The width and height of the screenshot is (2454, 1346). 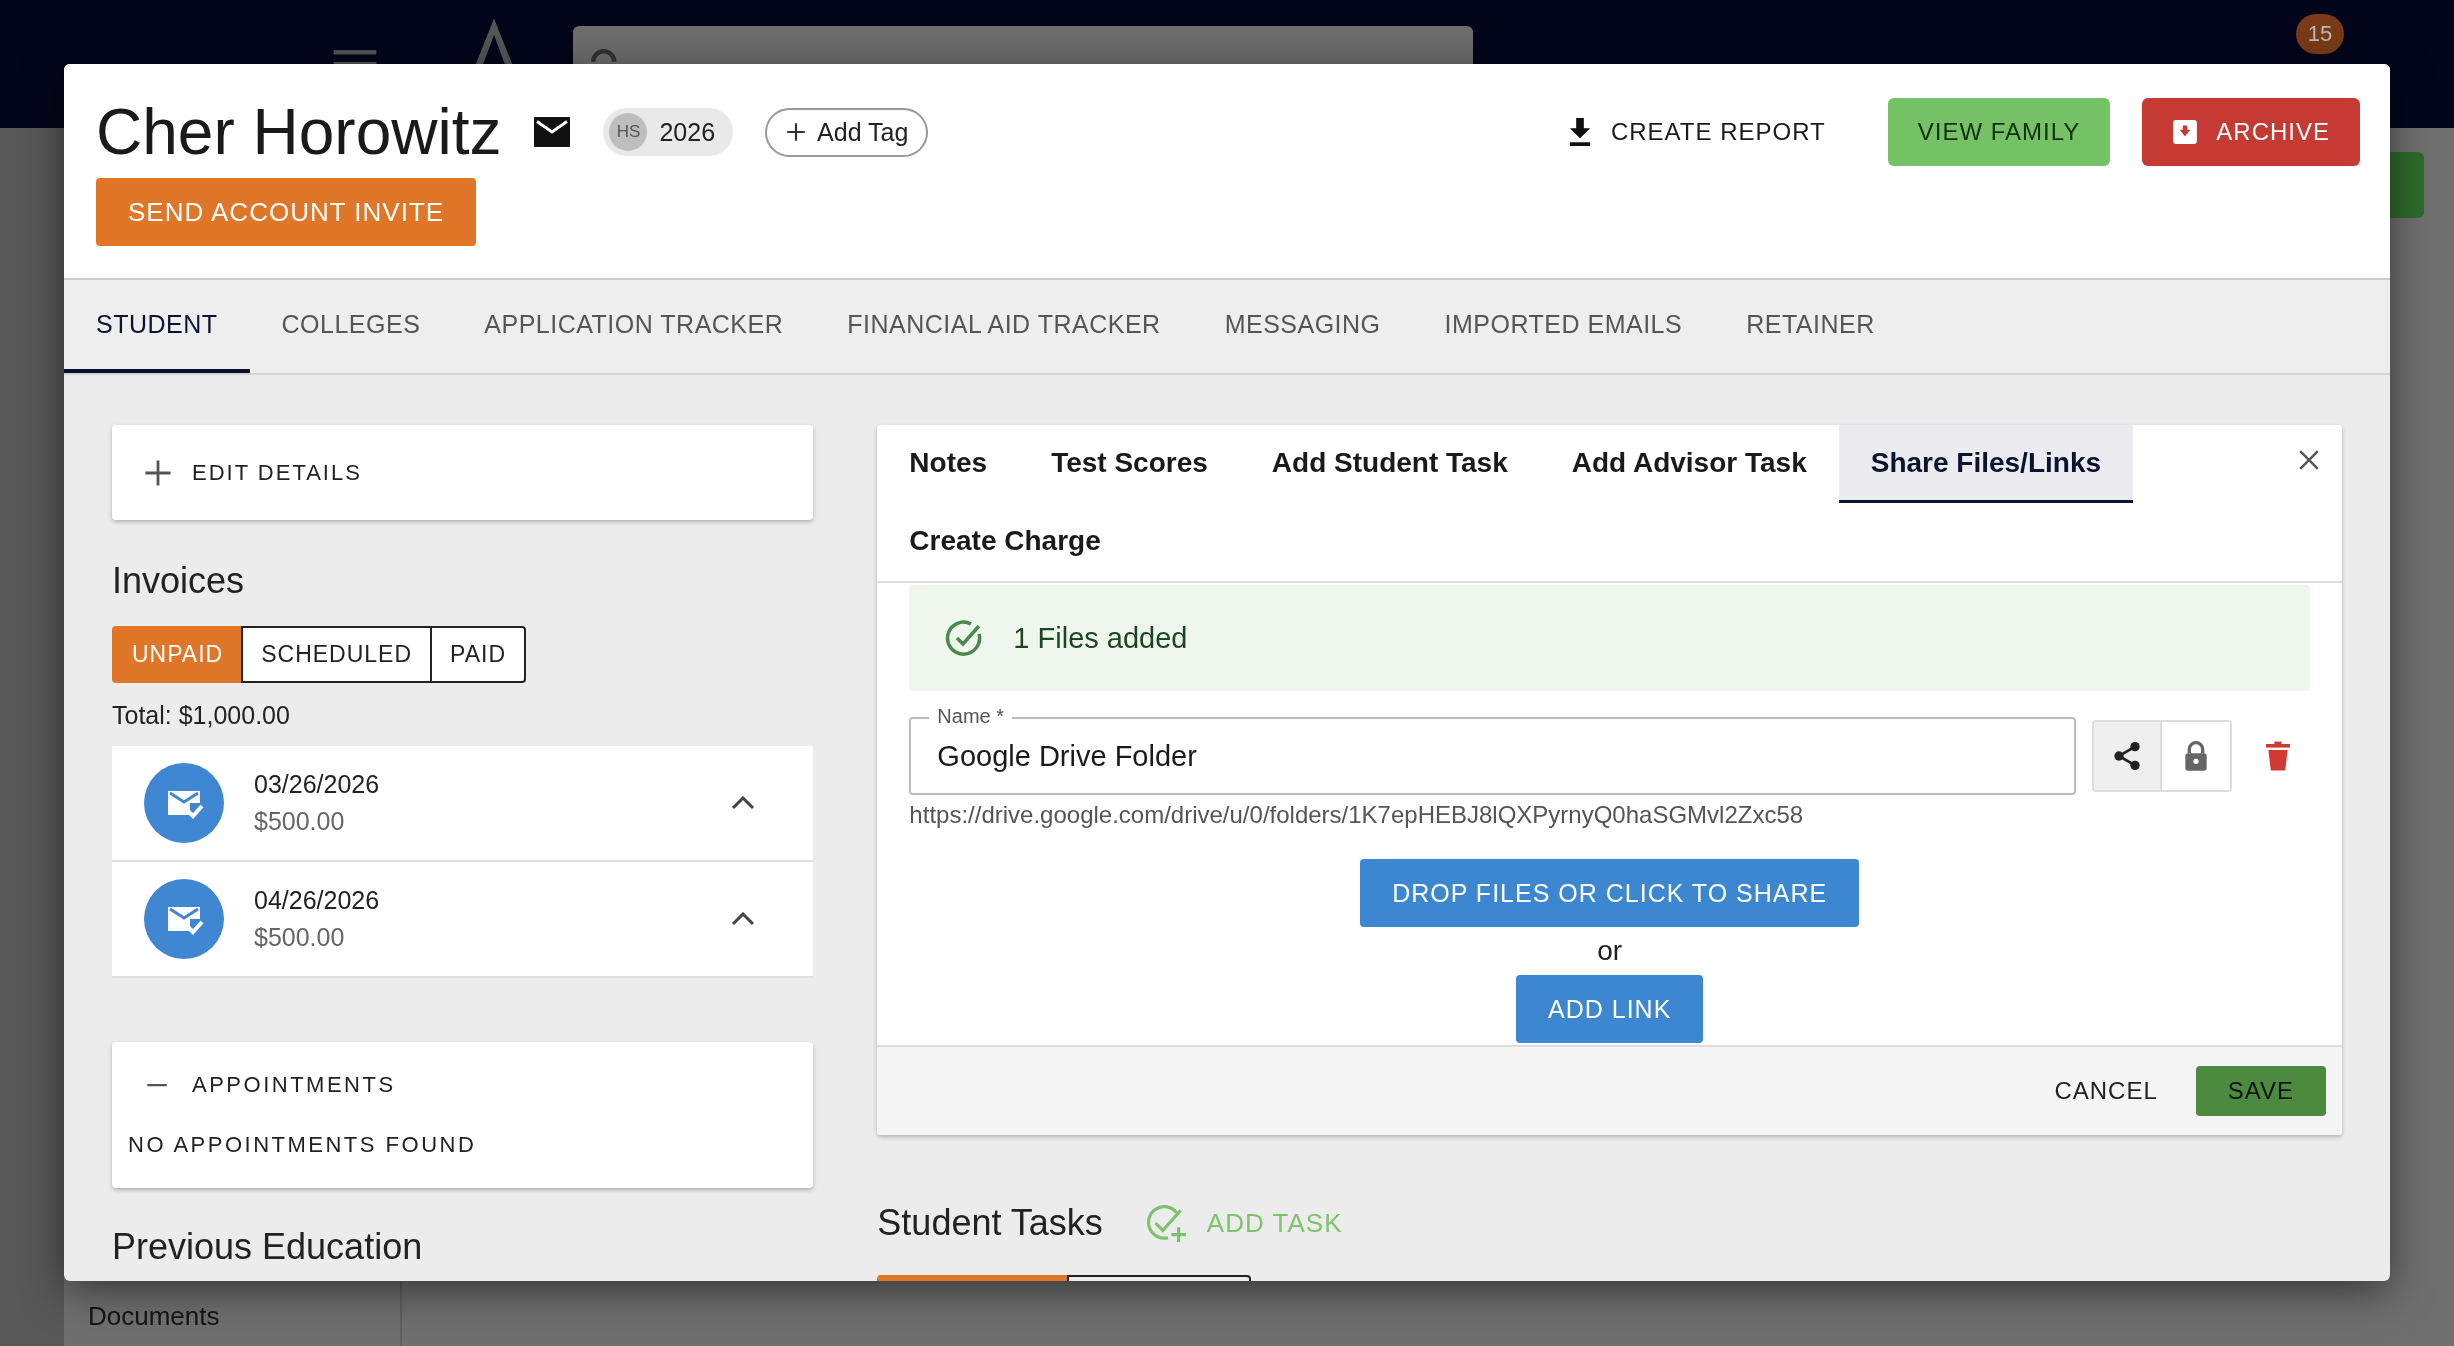 I want to click on student-tasks-heading: Student Tasks, so click(x=990, y=1223).